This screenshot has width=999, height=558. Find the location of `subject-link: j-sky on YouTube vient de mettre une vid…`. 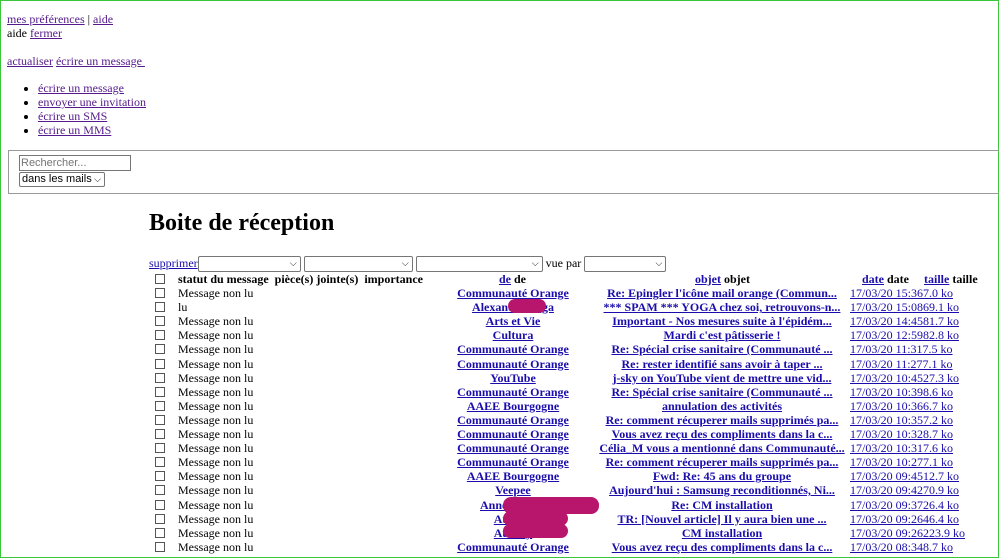

subject-link: j-sky on YouTube vient de mettre une vid… is located at coordinates (722, 378).